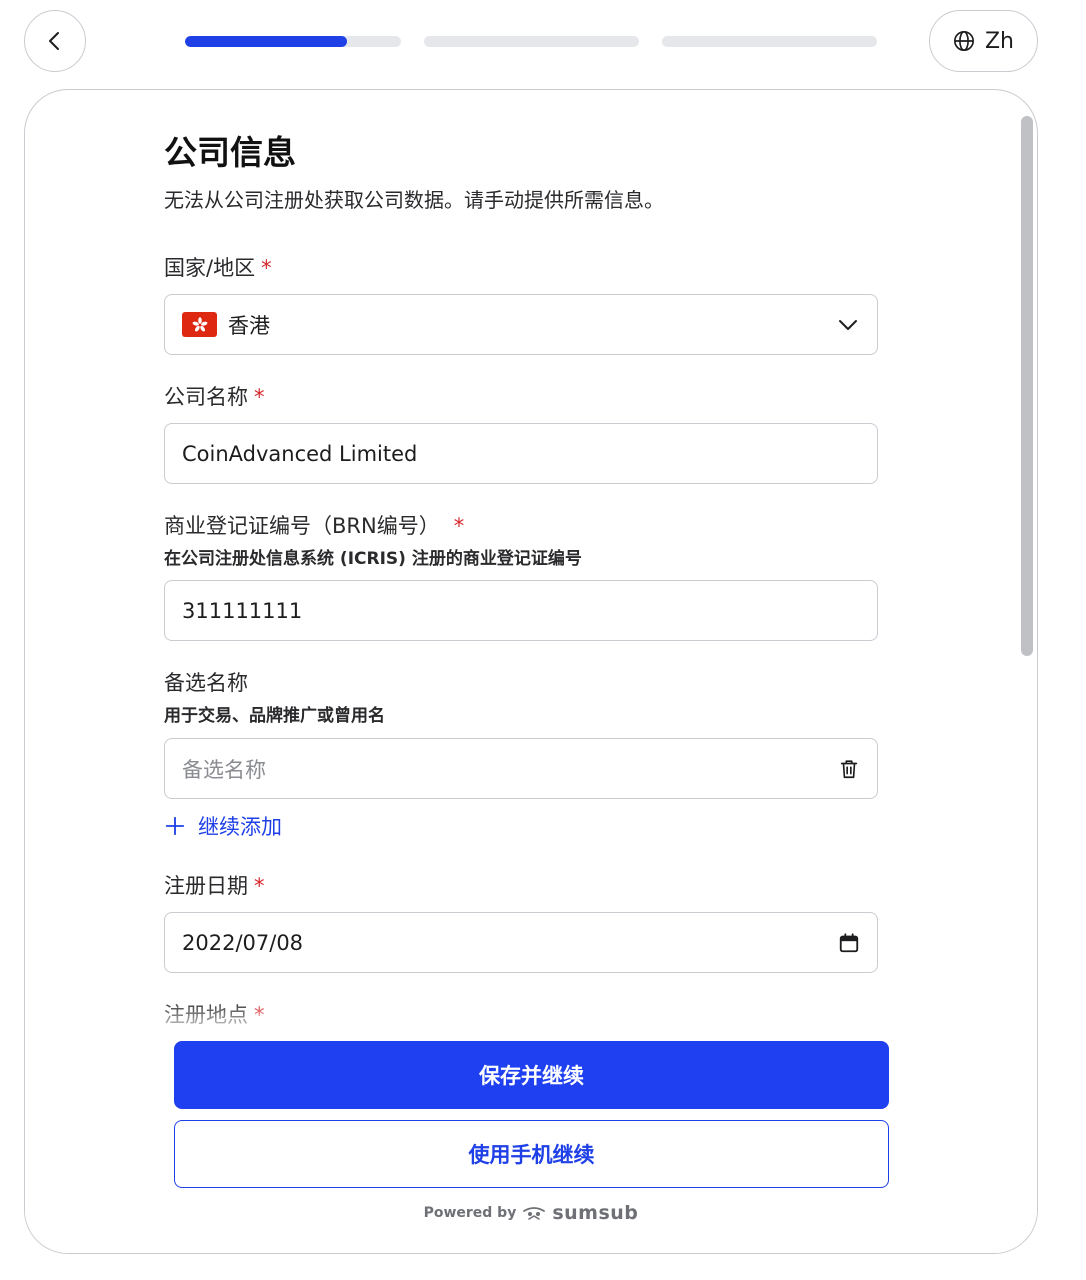 This screenshot has height=1280, width=1086. I want to click on back-button, so click(55, 41).